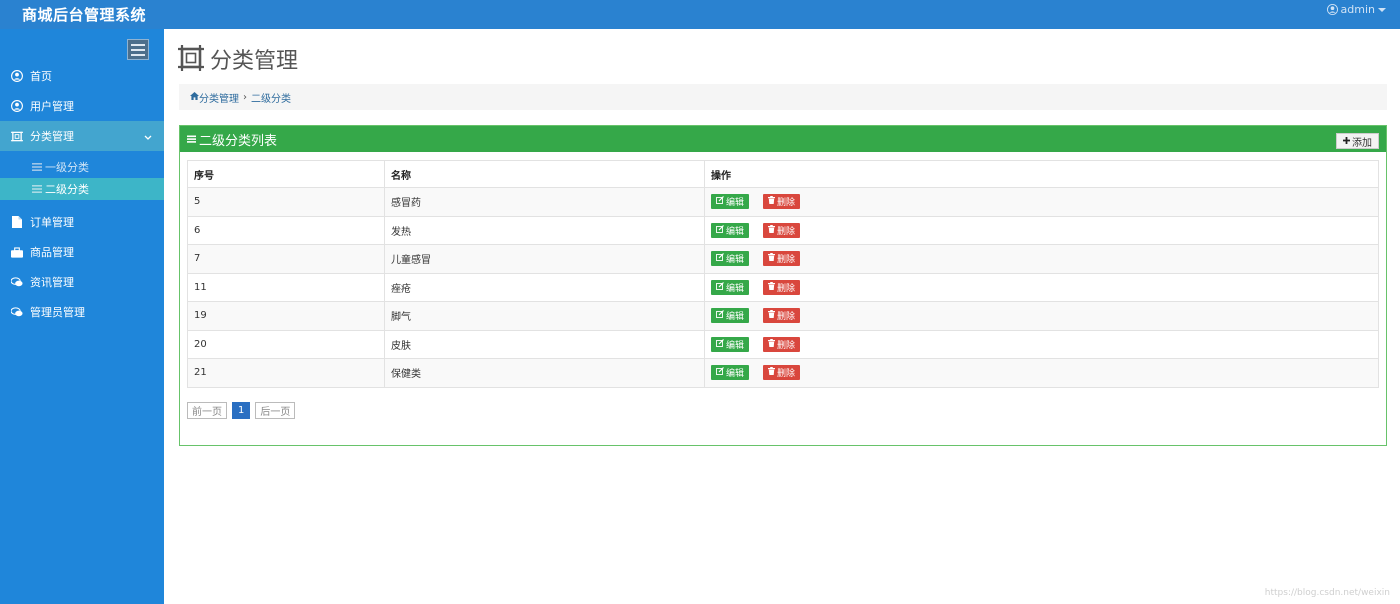 The height and width of the screenshot is (604, 1400). Describe the element at coordinates (1041, 174) in the screenshot. I see `column-header-actions: 操作` at that location.